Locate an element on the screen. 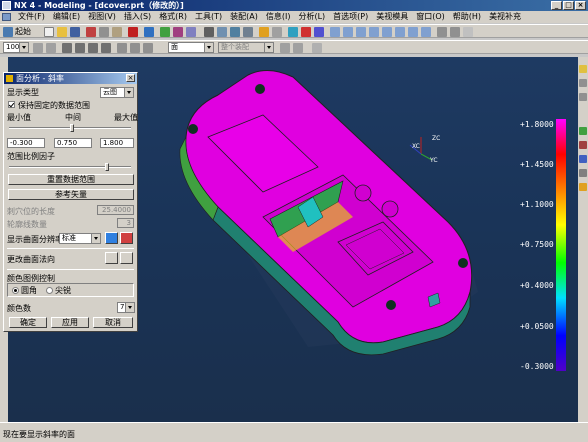 This screenshot has height=442, width=588. view-right-icon is located at coordinates (361, 32).